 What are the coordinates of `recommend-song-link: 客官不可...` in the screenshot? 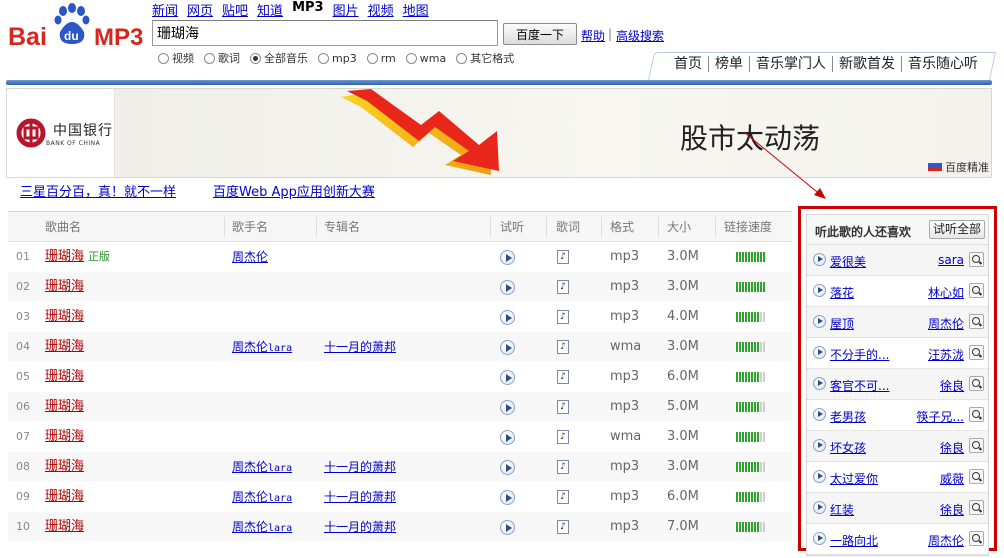 It's located at (859, 385).